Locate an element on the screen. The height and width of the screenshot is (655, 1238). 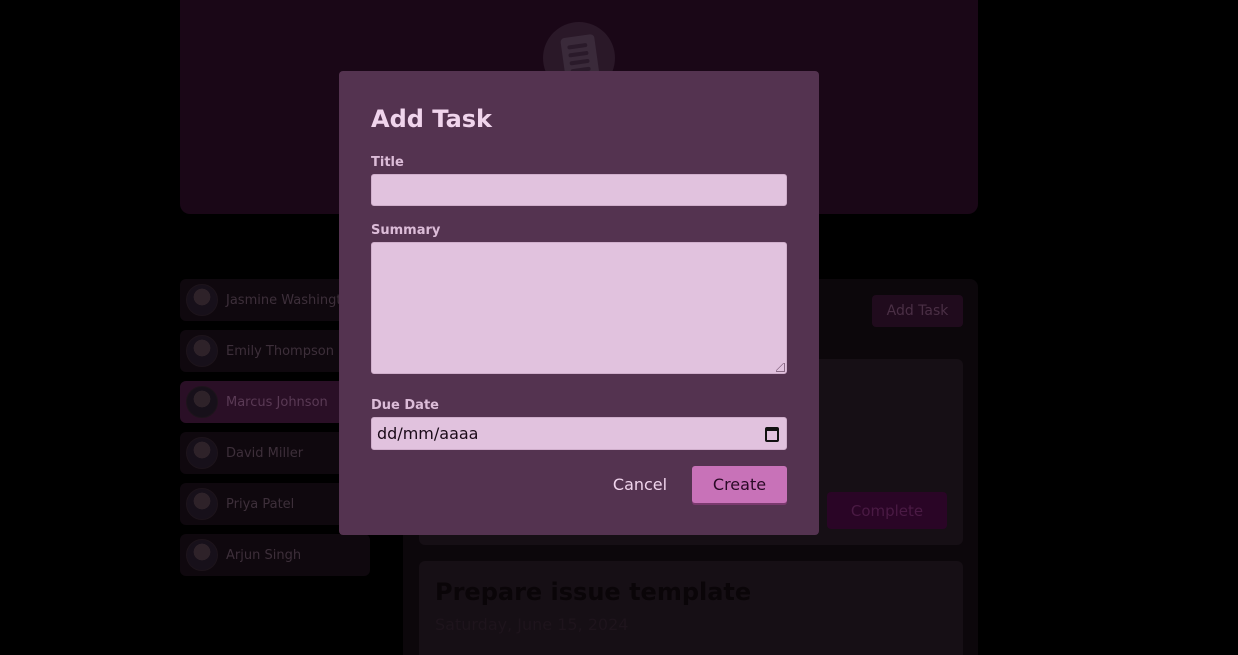
modal-title: Add Task is located at coordinates (432, 119).